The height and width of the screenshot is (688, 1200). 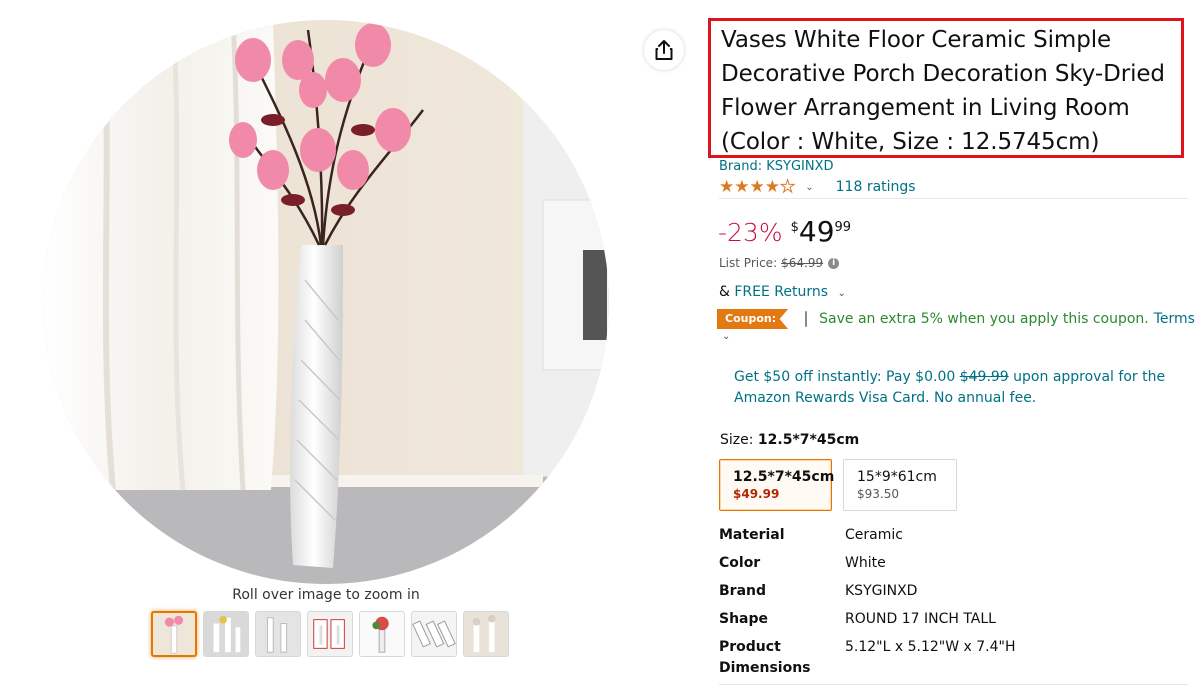 I want to click on spec-key: Brand, so click(x=743, y=591).